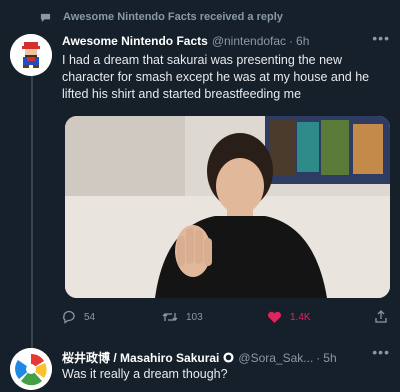 This screenshot has height=392, width=400. I want to click on smash-logo-avatar-icon, so click(31, 369).